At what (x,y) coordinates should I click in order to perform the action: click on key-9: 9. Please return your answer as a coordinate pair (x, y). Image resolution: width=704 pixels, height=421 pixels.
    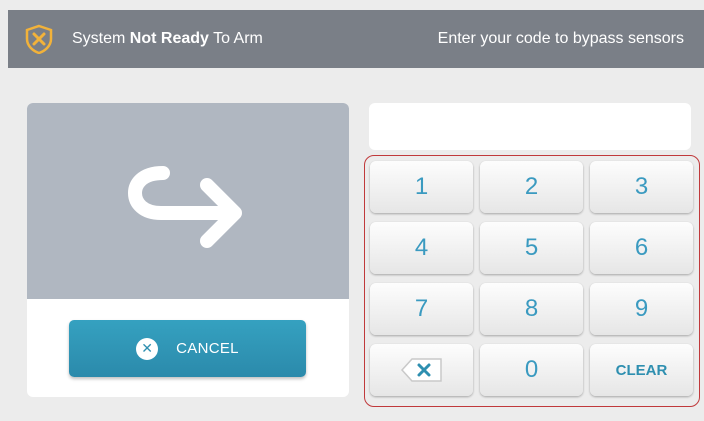
    Looking at the image, I should click on (641, 309).